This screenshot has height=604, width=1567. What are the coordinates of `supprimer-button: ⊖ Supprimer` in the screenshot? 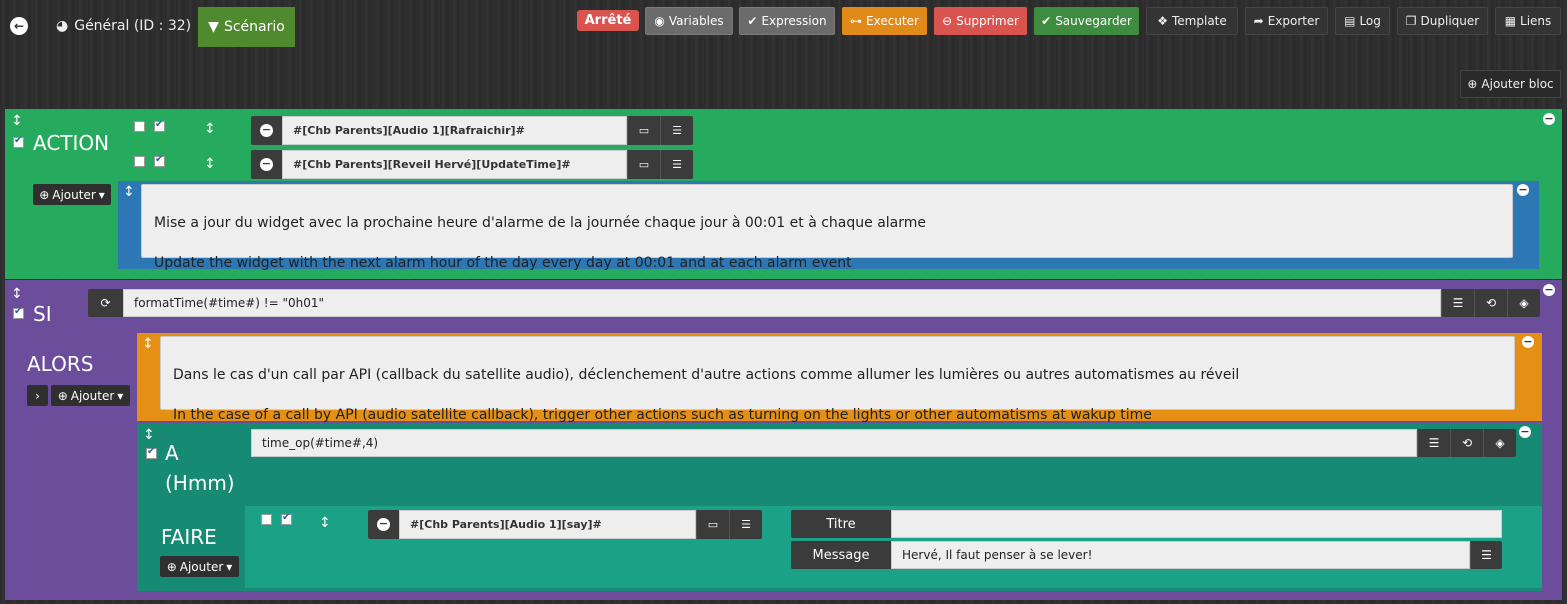 It's located at (980, 21).